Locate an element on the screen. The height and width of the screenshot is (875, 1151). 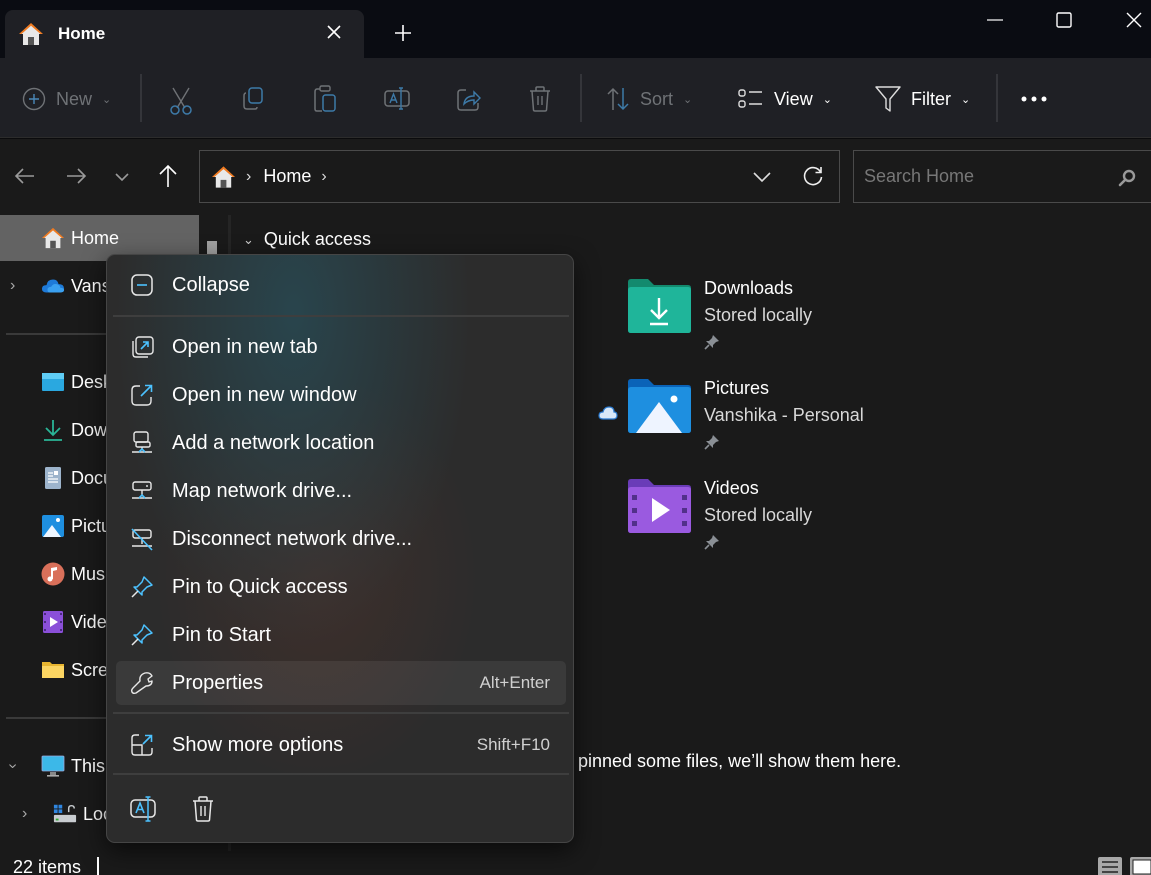
documents-icon is located at coordinates (53, 478).